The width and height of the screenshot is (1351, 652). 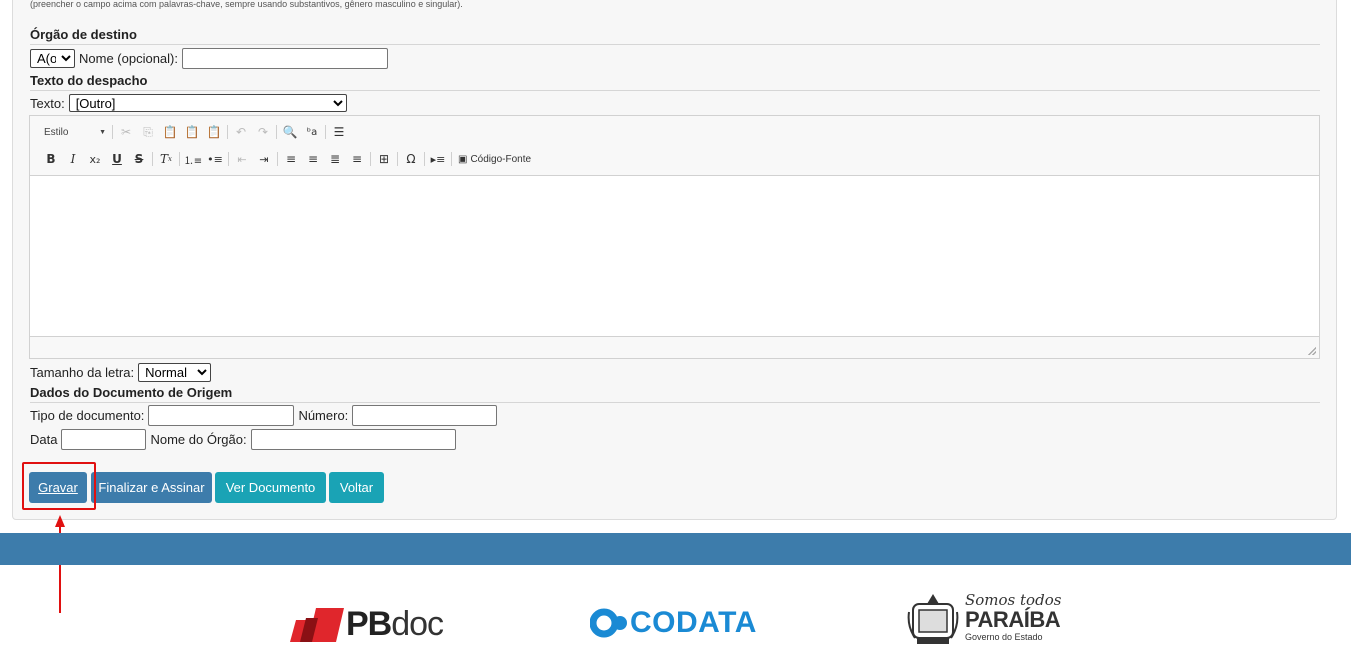 What do you see at coordinates (47, 103) in the screenshot?
I see `texto-label: Texto:` at bounding box center [47, 103].